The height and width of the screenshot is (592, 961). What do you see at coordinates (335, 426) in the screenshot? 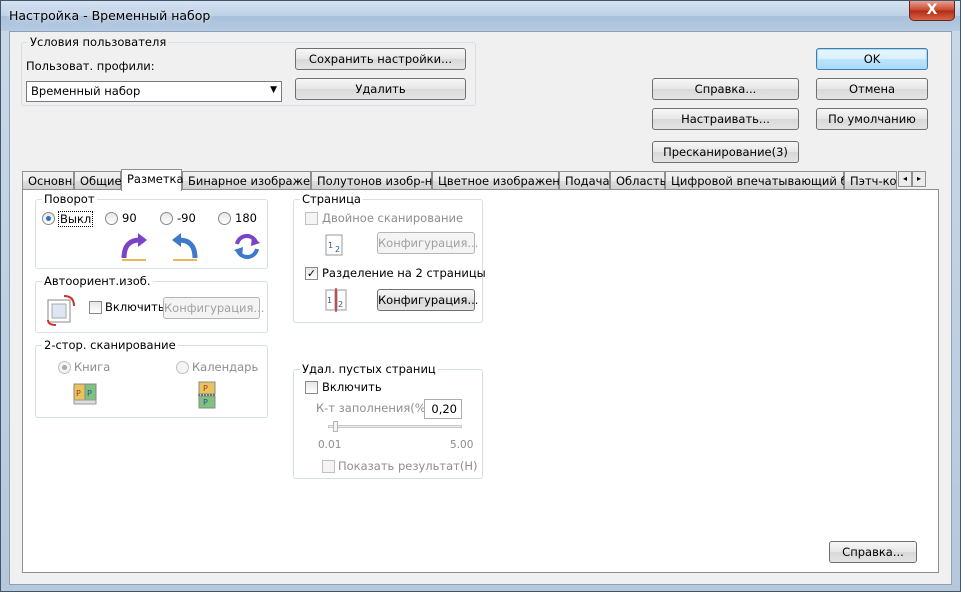
I see `fill-ratio-slider-thumb` at bounding box center [335, 426].